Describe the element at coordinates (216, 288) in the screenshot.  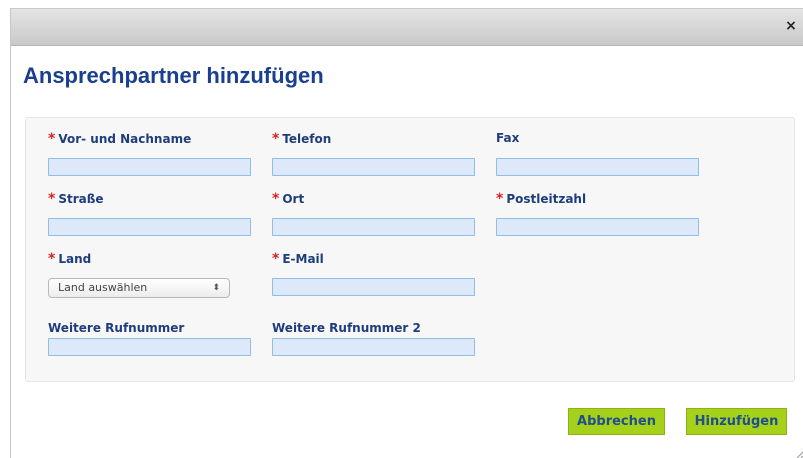
I see `select-arrows-icon: ⬍` at that location.